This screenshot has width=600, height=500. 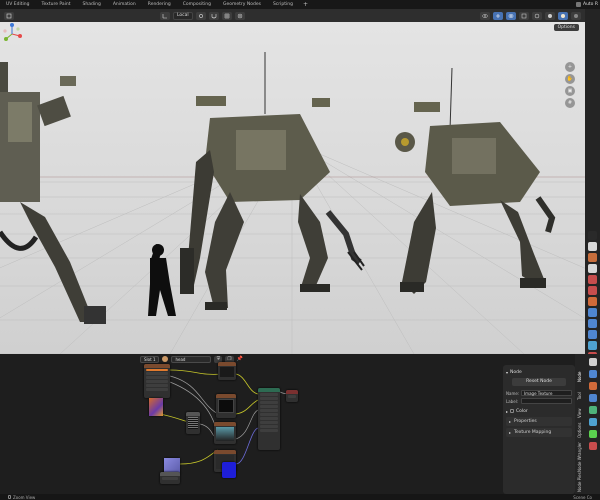 I want to click on material-output-node, so click(x=292, y=396).